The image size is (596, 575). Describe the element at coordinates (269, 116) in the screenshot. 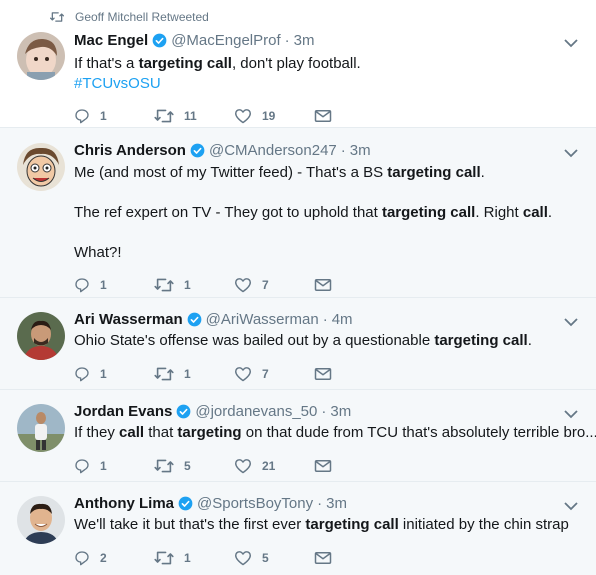

I see `like-count: 19` at that location.